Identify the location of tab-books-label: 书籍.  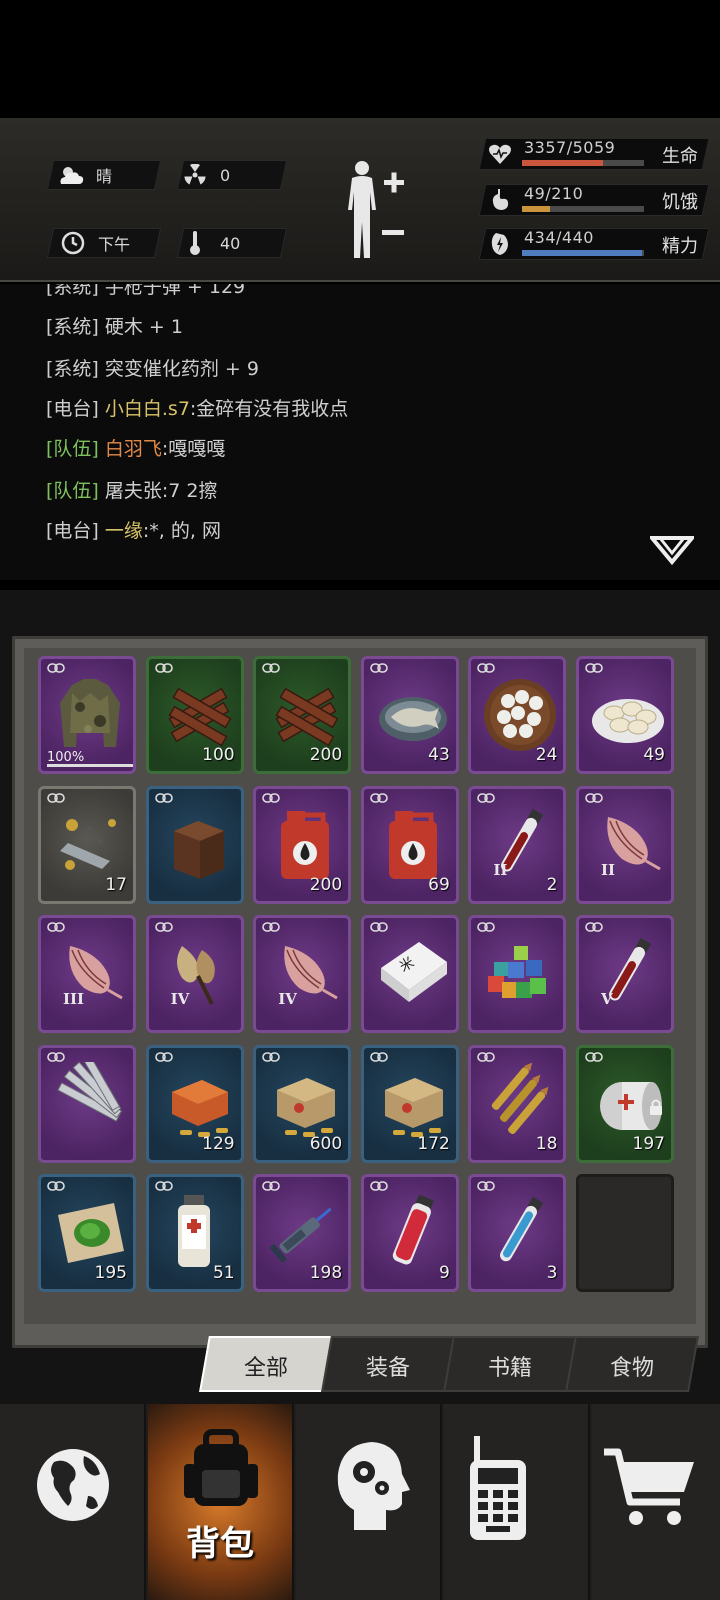
(509, 1368).